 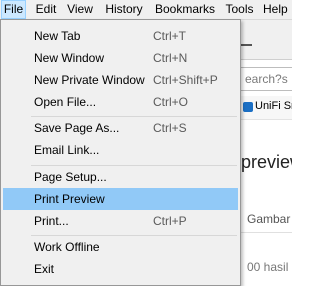 What do you see at coordinates (264, 79) in the screenshot?
I see `search-input: earch?s` at bounding box center [264, 79].